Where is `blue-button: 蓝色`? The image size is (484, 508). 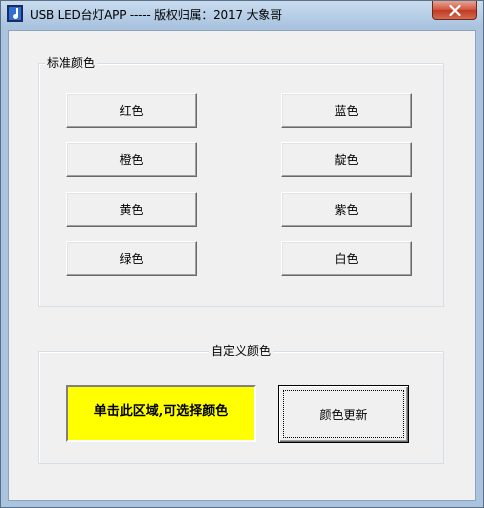 blue-button: 蓝色 is located at coordinates (346, 110).